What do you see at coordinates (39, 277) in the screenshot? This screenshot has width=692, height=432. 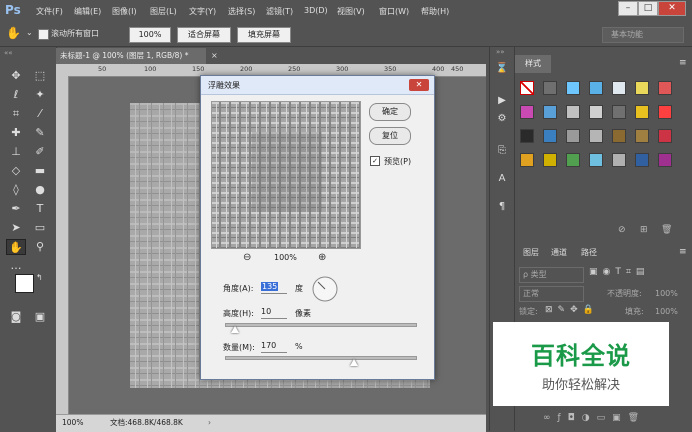 I see `swap-colors-icon: ↰` at bounding box center [39, 277].